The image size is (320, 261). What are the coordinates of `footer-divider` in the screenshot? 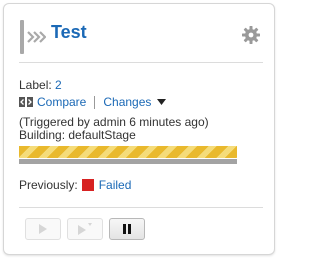 It's located at (141, 207).